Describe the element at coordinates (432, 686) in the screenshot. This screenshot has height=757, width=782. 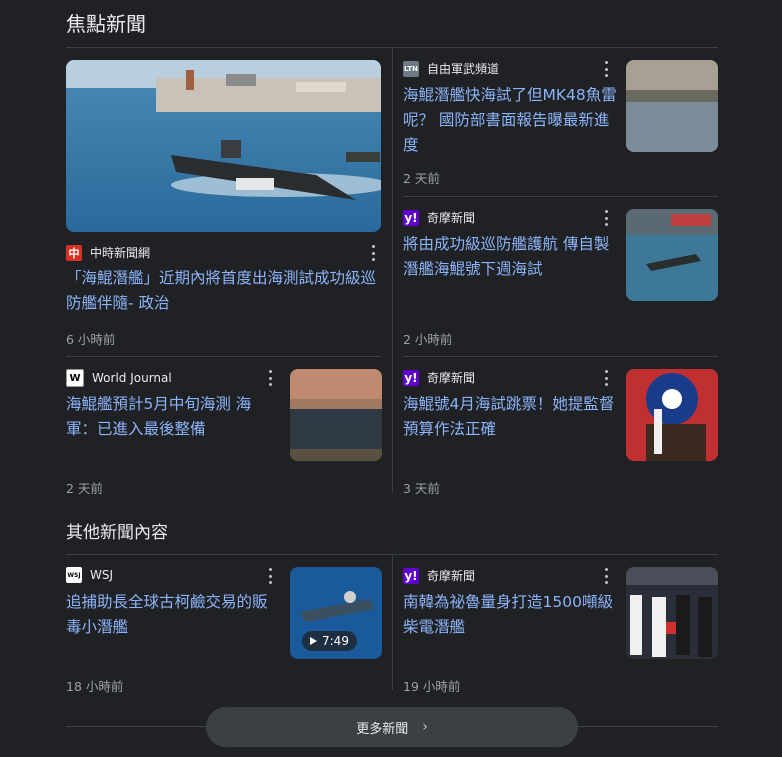
I see `article-time: 19 小時前` at that location.